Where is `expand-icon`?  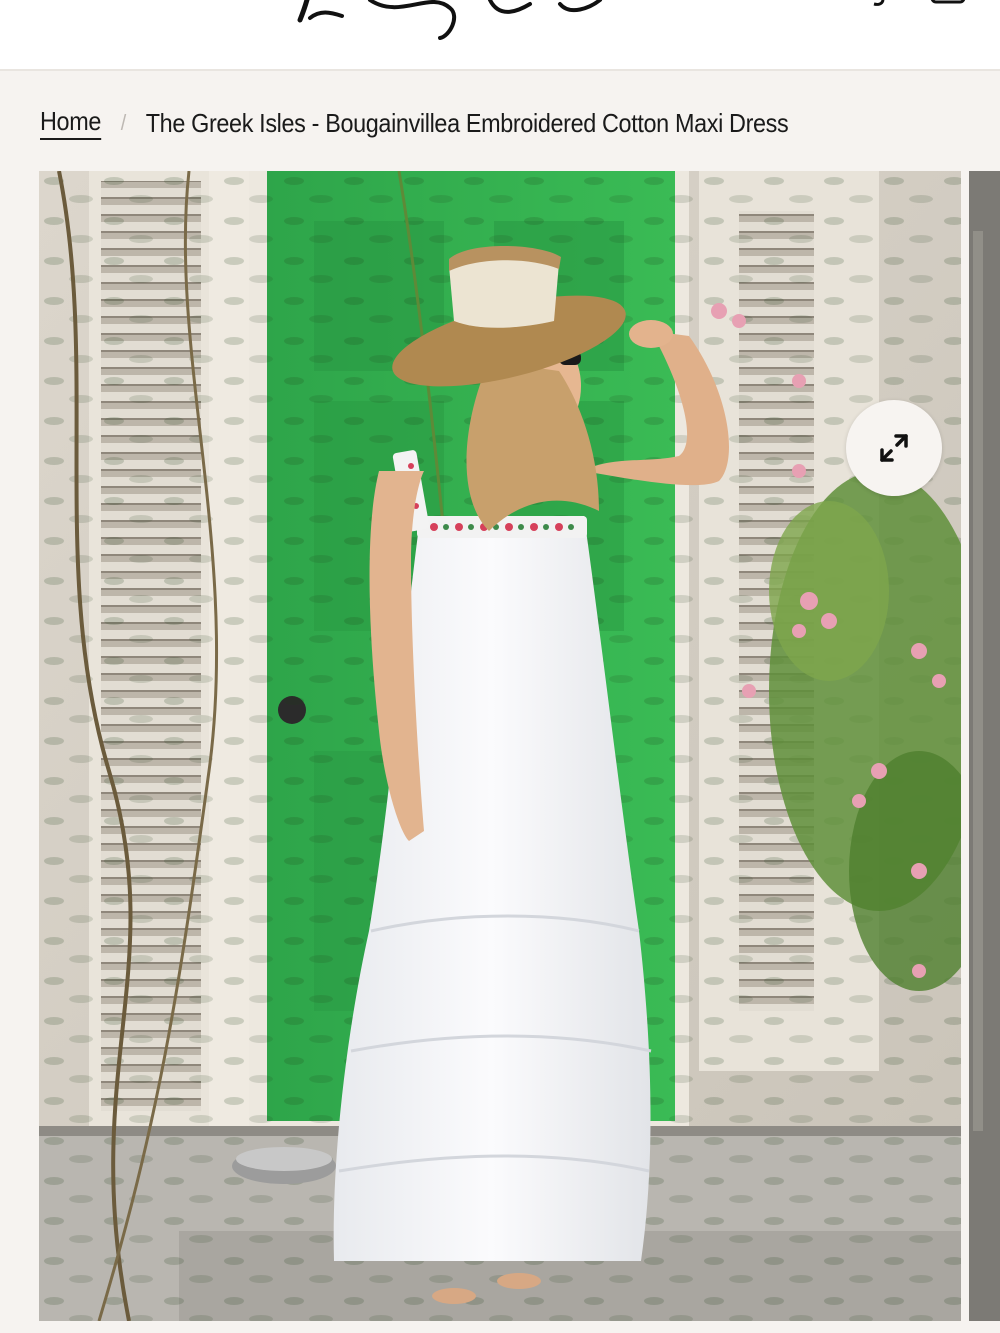
expand-icon is located at coordinates (894, 448).